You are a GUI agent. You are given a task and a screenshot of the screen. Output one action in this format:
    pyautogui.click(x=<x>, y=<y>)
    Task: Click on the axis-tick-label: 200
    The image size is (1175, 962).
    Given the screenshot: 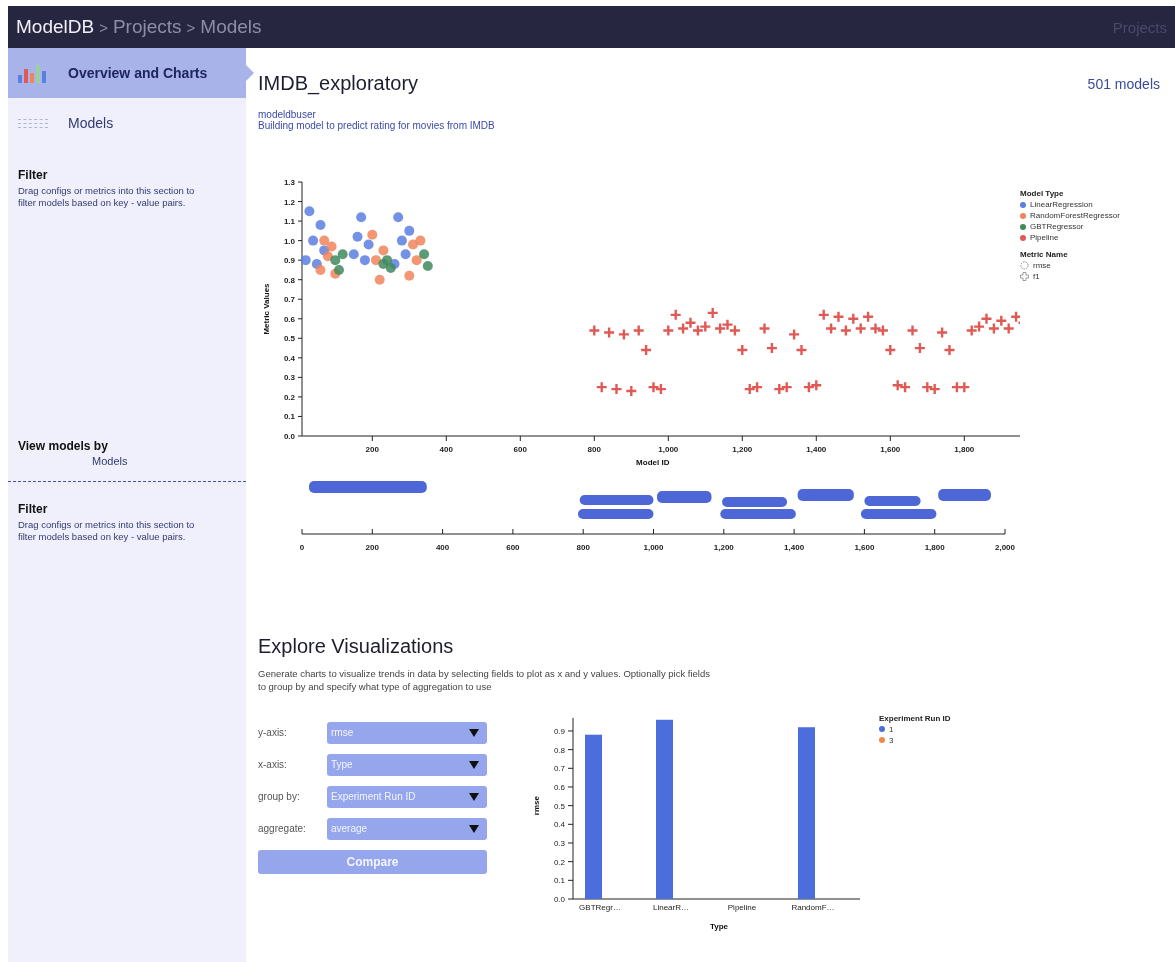 What is the action you would take?
    pyautogui.click(x=372, y=547)
    